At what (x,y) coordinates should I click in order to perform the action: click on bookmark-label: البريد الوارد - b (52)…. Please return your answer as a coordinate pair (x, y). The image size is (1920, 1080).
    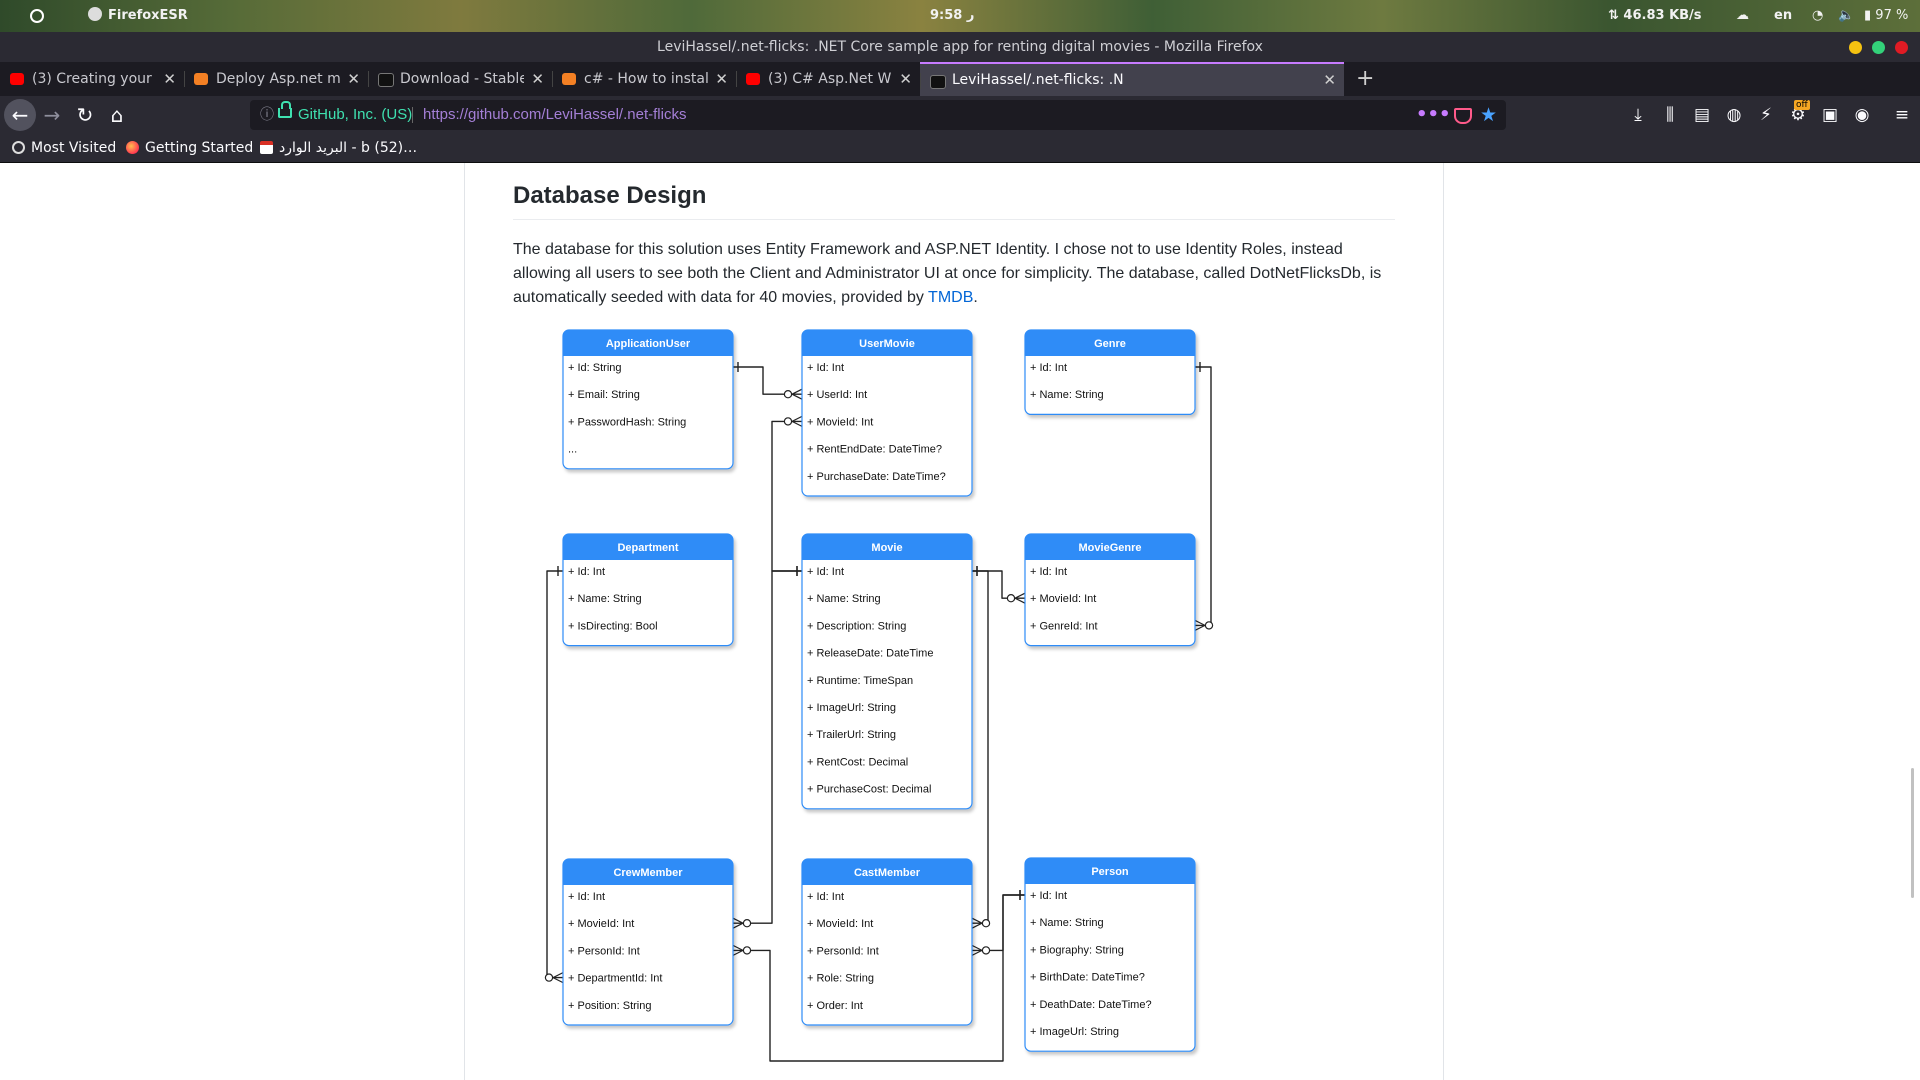
    Looking at the image, I should click on (348, 148).